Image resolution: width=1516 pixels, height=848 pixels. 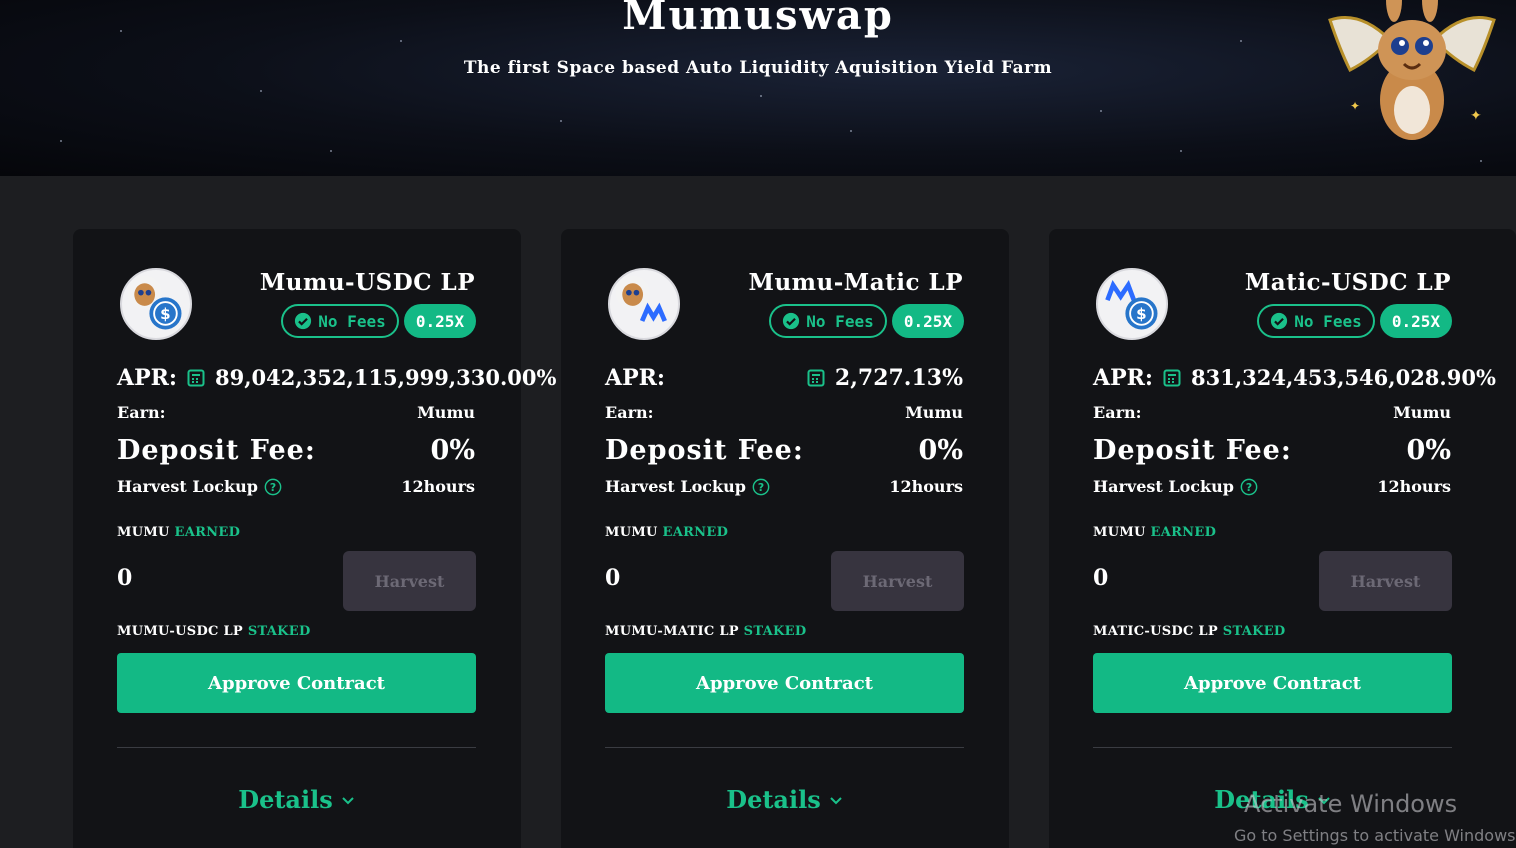 What do you see at coordinates (855, 282) in the screenshot?
I see `pool-title: Mumu-Matic LP` at bounding box center [855, 282].